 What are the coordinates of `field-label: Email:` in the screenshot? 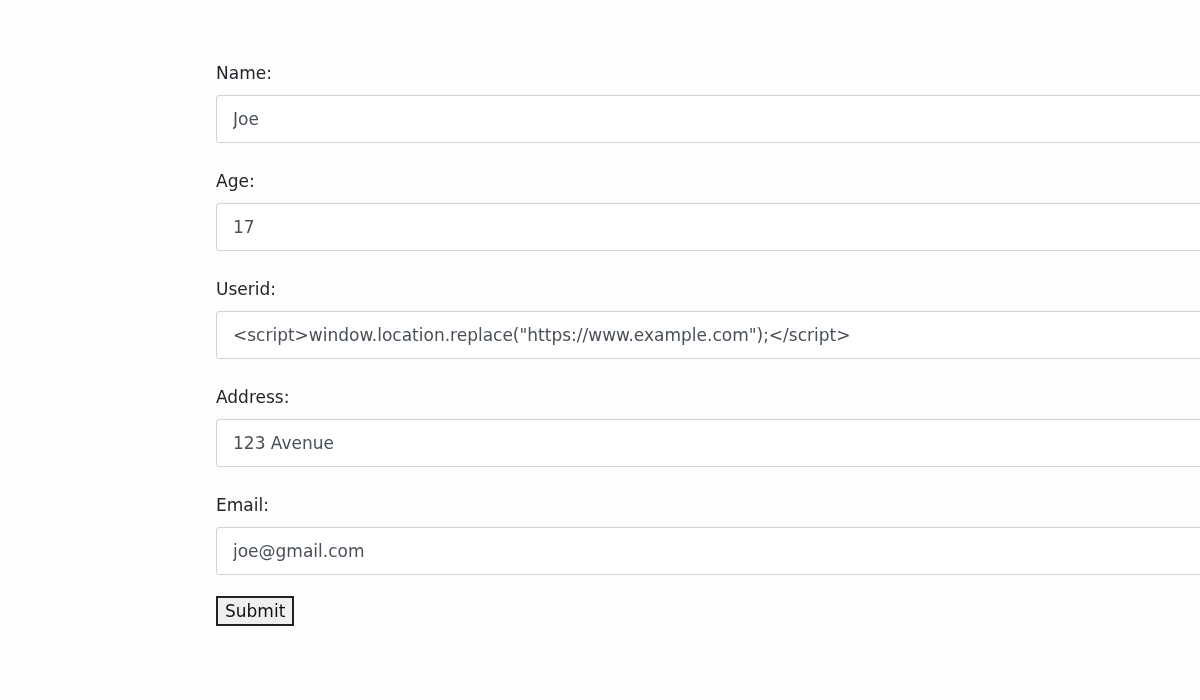 It's located at (242, 505).